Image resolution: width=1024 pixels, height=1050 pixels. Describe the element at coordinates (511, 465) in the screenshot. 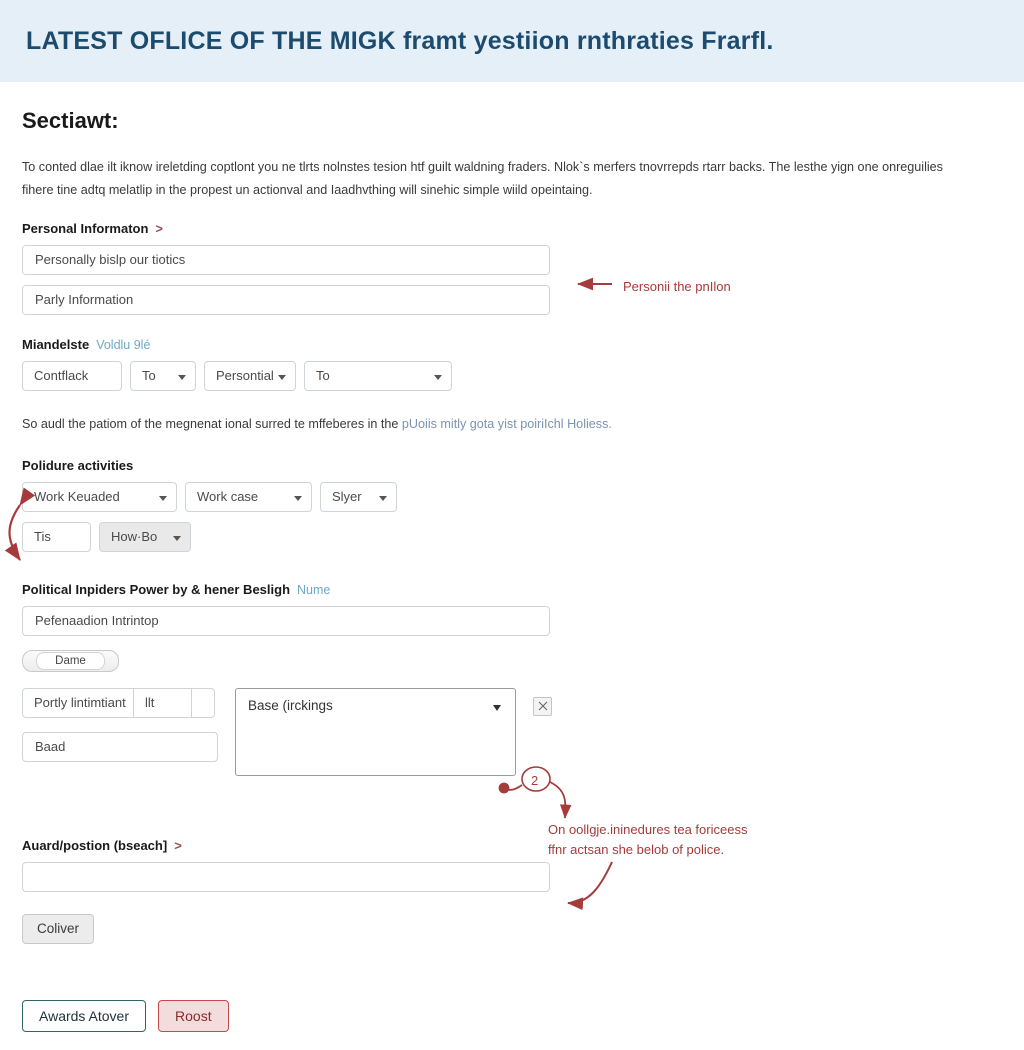

I see `polidure-activities-label: Polidure activities` at that location.